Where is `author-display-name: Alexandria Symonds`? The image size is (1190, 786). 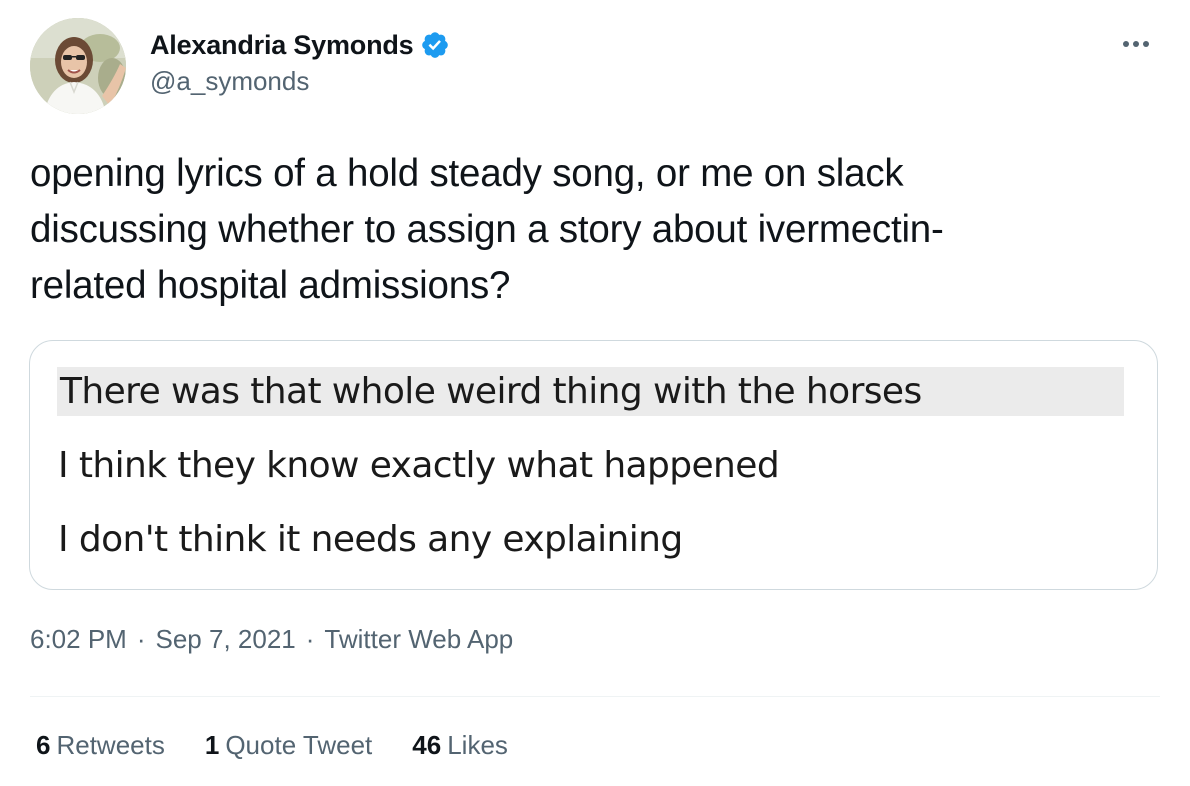
author-display-name: Alexandria Symonds is located at coordinates (282, 45).